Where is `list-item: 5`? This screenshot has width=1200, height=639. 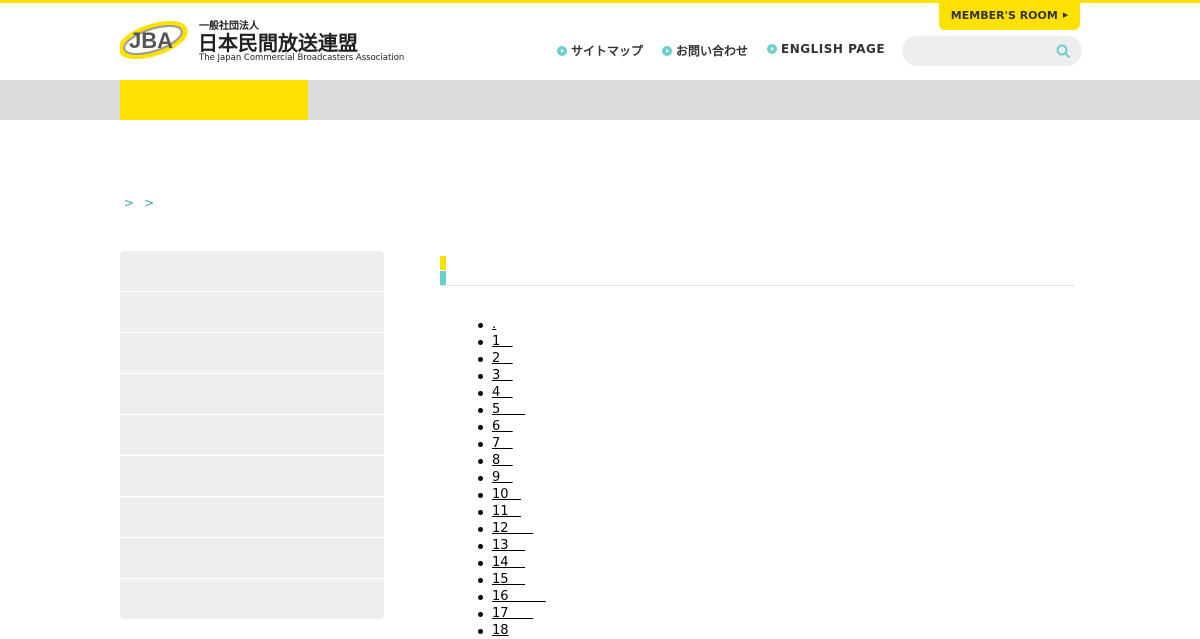 list-item: 5 is located at coordinates (512, 409).